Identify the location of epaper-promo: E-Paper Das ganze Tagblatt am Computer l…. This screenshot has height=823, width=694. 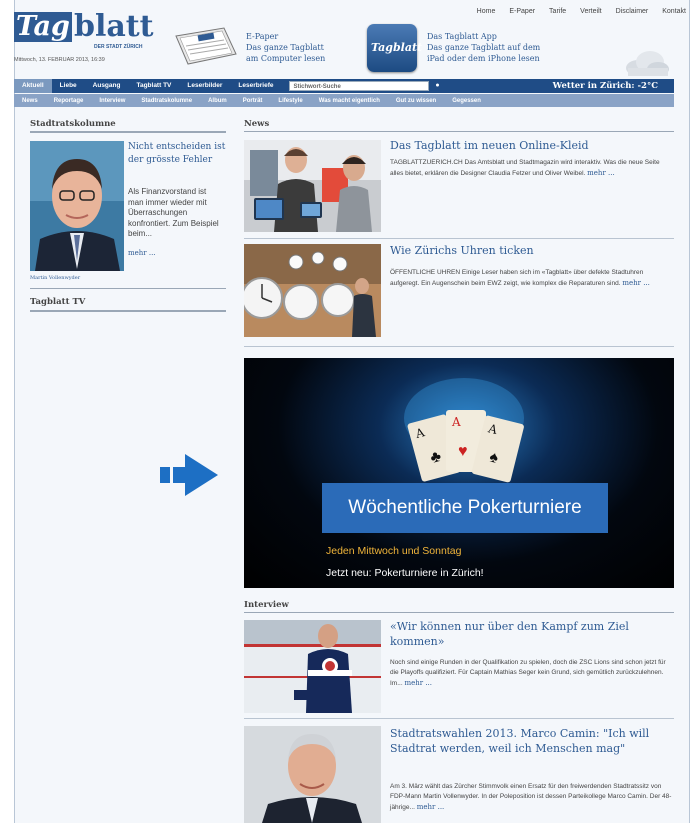
(306, 47).